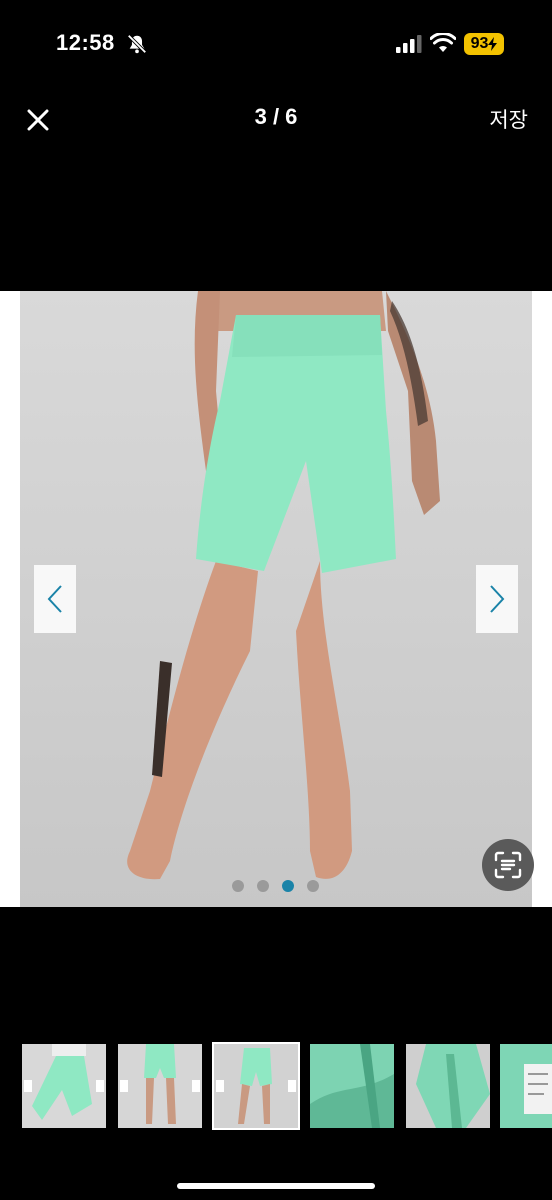 This screenshot has width=552, height=1200. I want to click on page-counter: 3 / 6, so click(276, 116).